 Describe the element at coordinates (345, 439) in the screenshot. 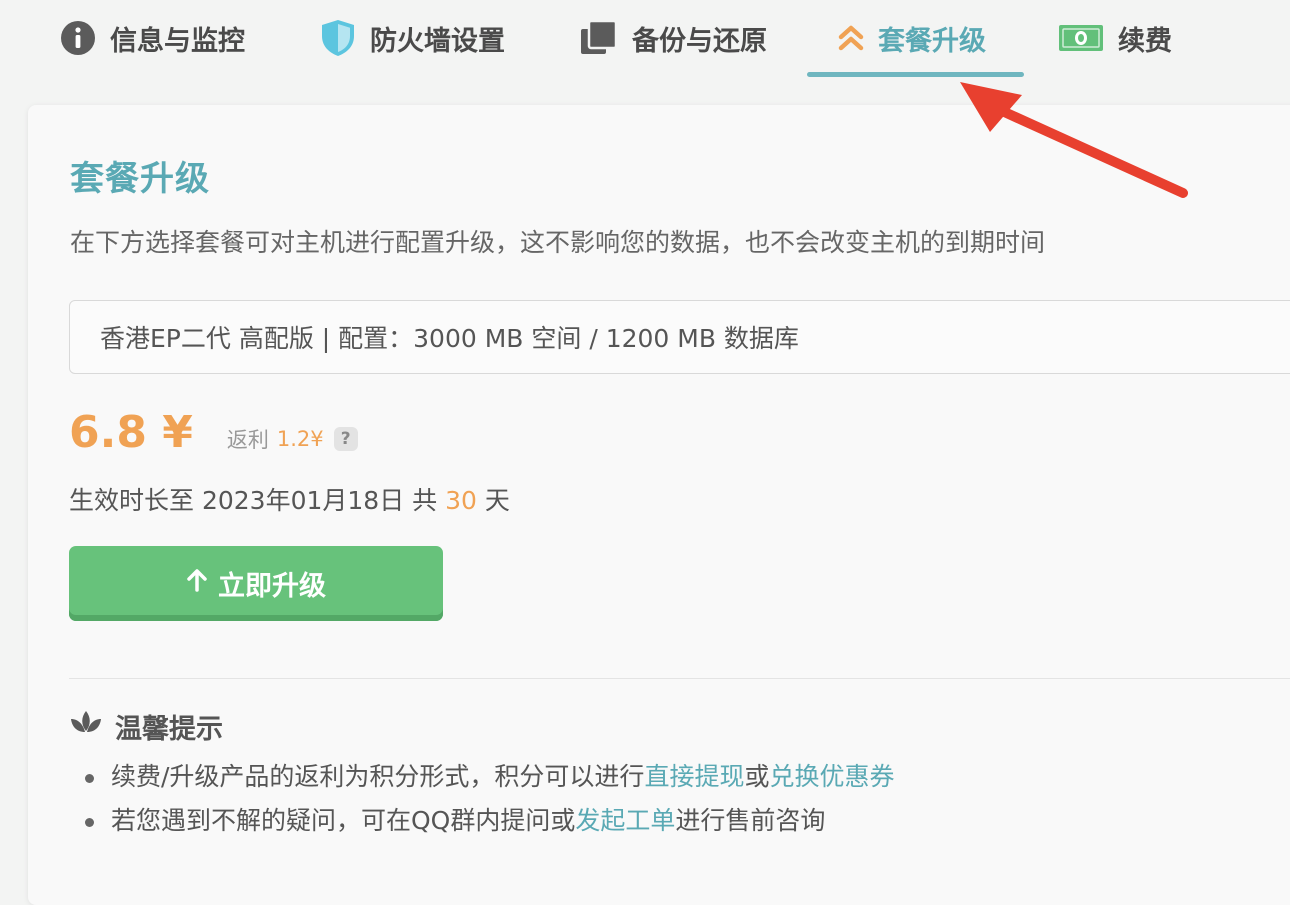

I see `help-icon: ?` at that location.